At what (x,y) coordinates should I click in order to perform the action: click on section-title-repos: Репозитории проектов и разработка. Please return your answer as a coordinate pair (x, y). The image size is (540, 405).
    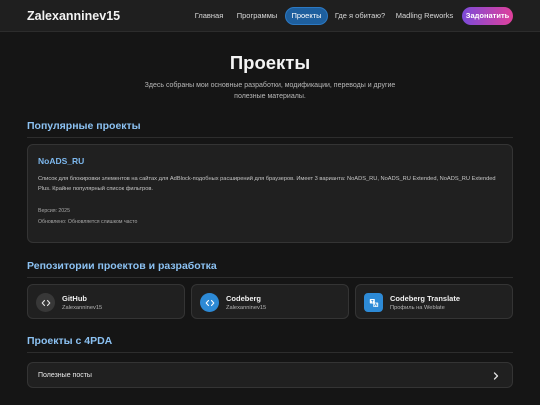
    Looking at the image, I should click on (122, 266).